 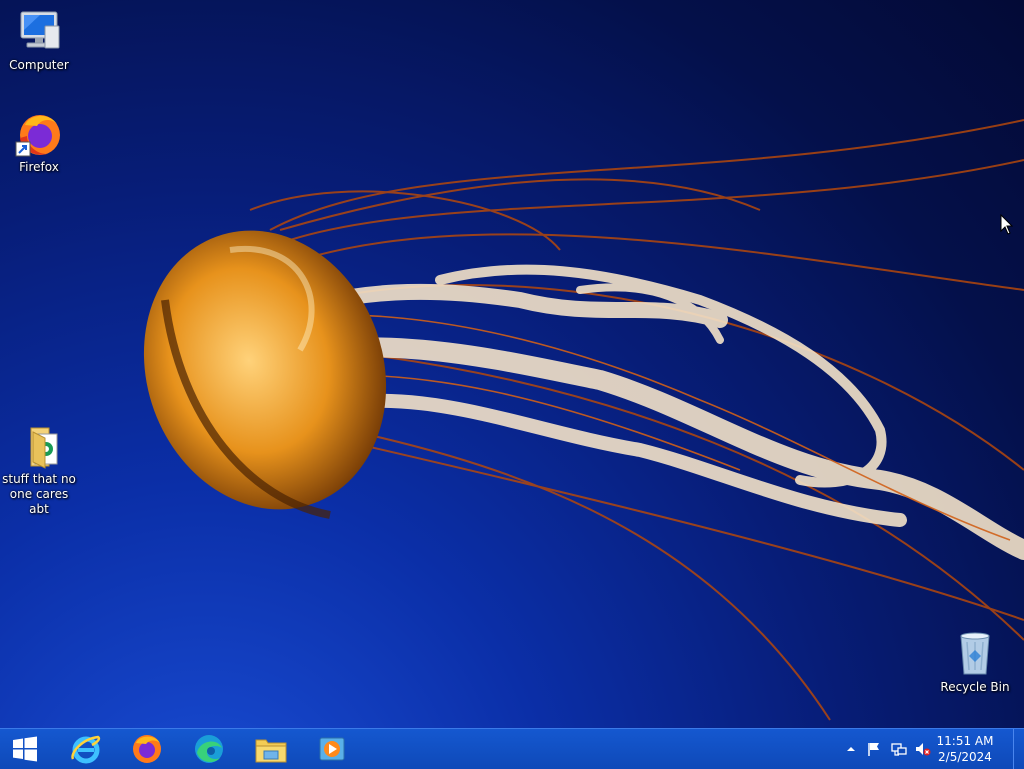 What do you see at coordinates (39, 446) in the screenshot?
I see `folder-icon` at bounding box center [39, 446].